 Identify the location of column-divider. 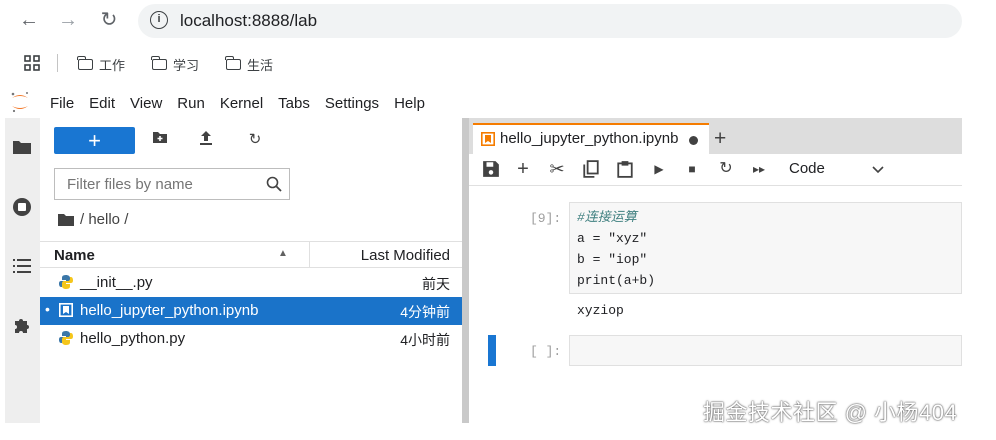
(309, 255).